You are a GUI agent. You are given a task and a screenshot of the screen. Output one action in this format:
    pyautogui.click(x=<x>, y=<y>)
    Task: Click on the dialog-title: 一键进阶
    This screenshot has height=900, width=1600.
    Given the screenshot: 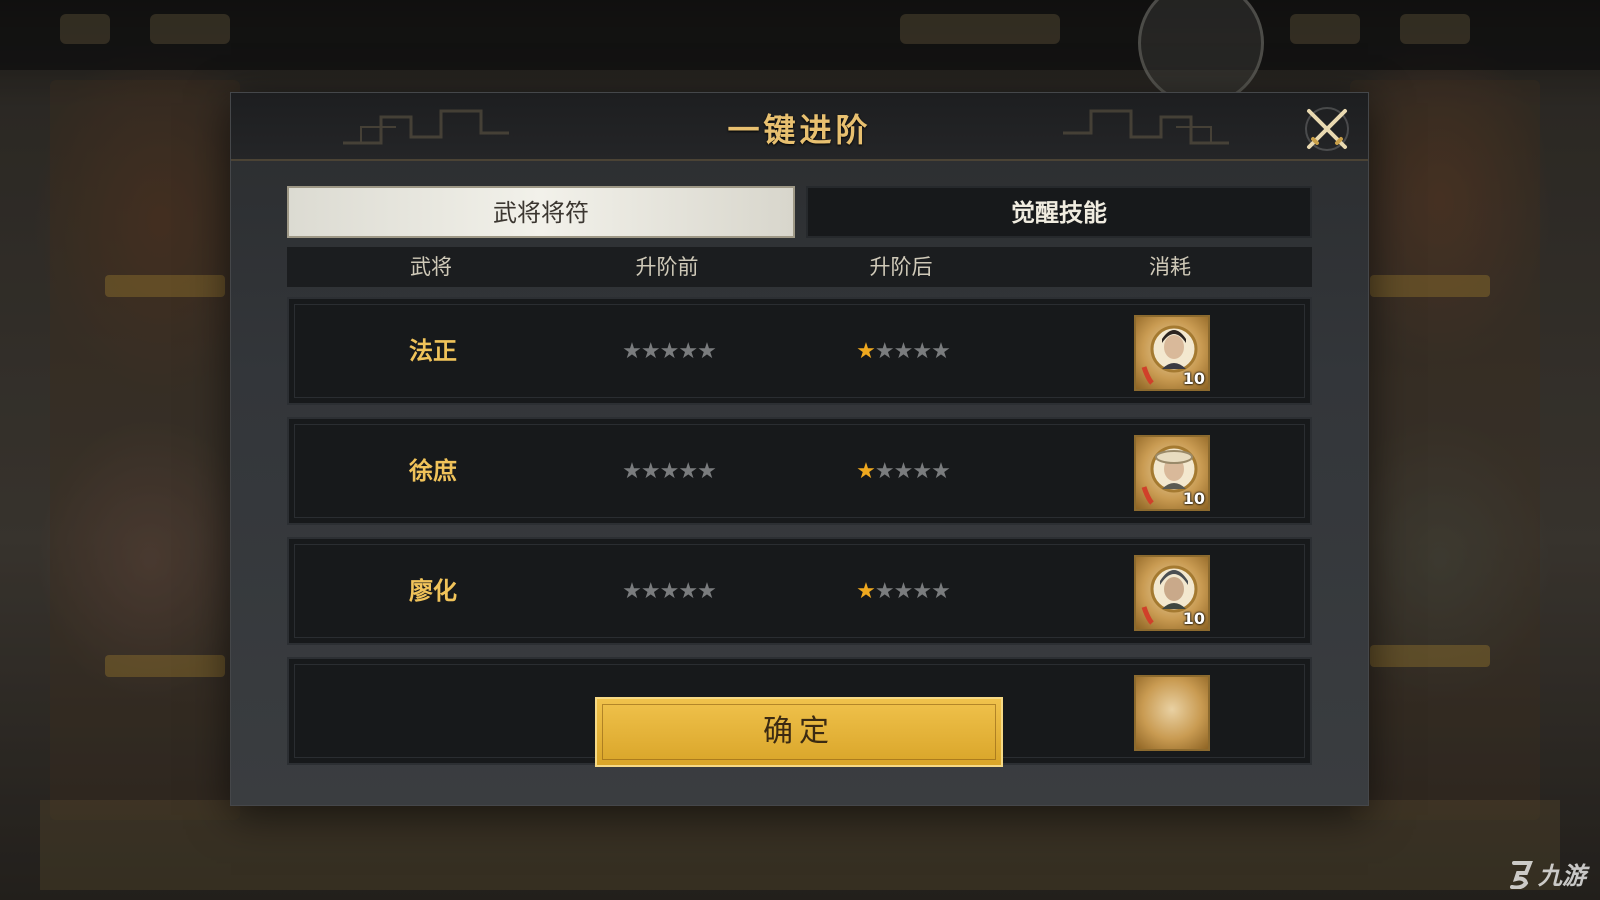 What is the action you would take?
    pyautogui.click(x=799, y=130)
    